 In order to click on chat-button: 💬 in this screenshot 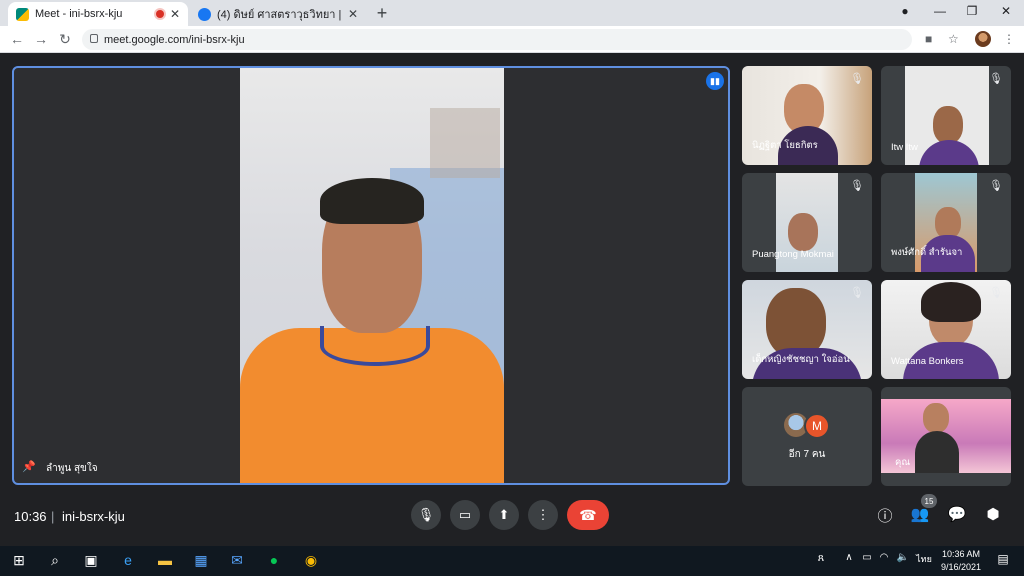, I will do `click(957, 514)`.